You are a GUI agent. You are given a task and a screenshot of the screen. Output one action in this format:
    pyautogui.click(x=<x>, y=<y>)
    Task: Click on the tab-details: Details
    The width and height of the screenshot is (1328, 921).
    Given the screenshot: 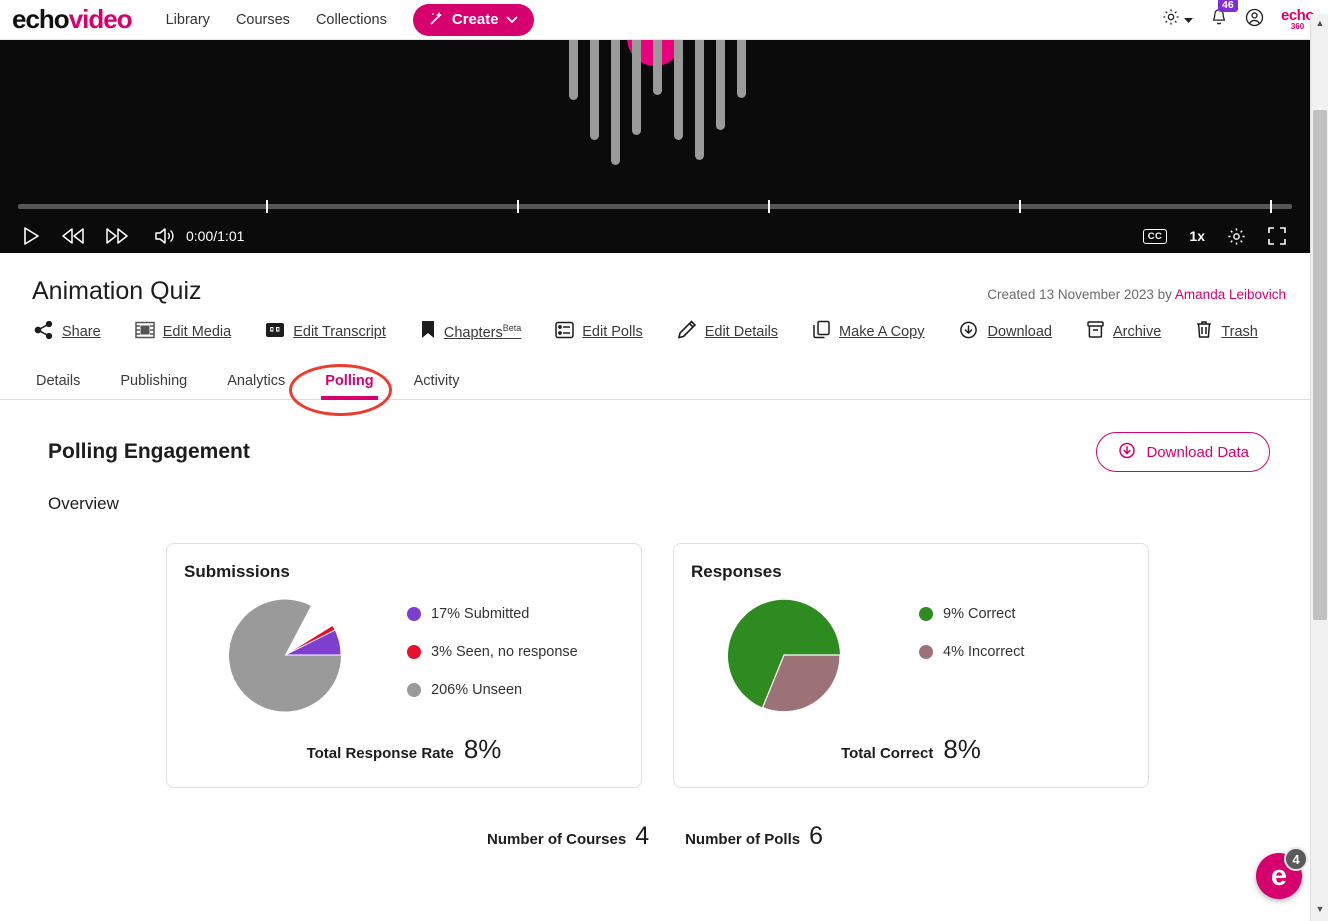 What is the action you would take?
    pyautogui.click(x=58, y=381)
    